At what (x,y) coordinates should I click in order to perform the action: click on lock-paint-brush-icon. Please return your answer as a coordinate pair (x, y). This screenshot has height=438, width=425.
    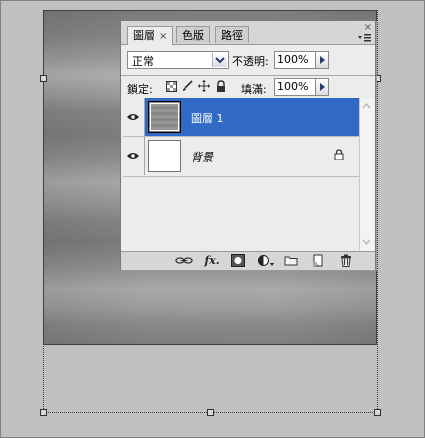
    Looking at the image, I should click on (187, 86).